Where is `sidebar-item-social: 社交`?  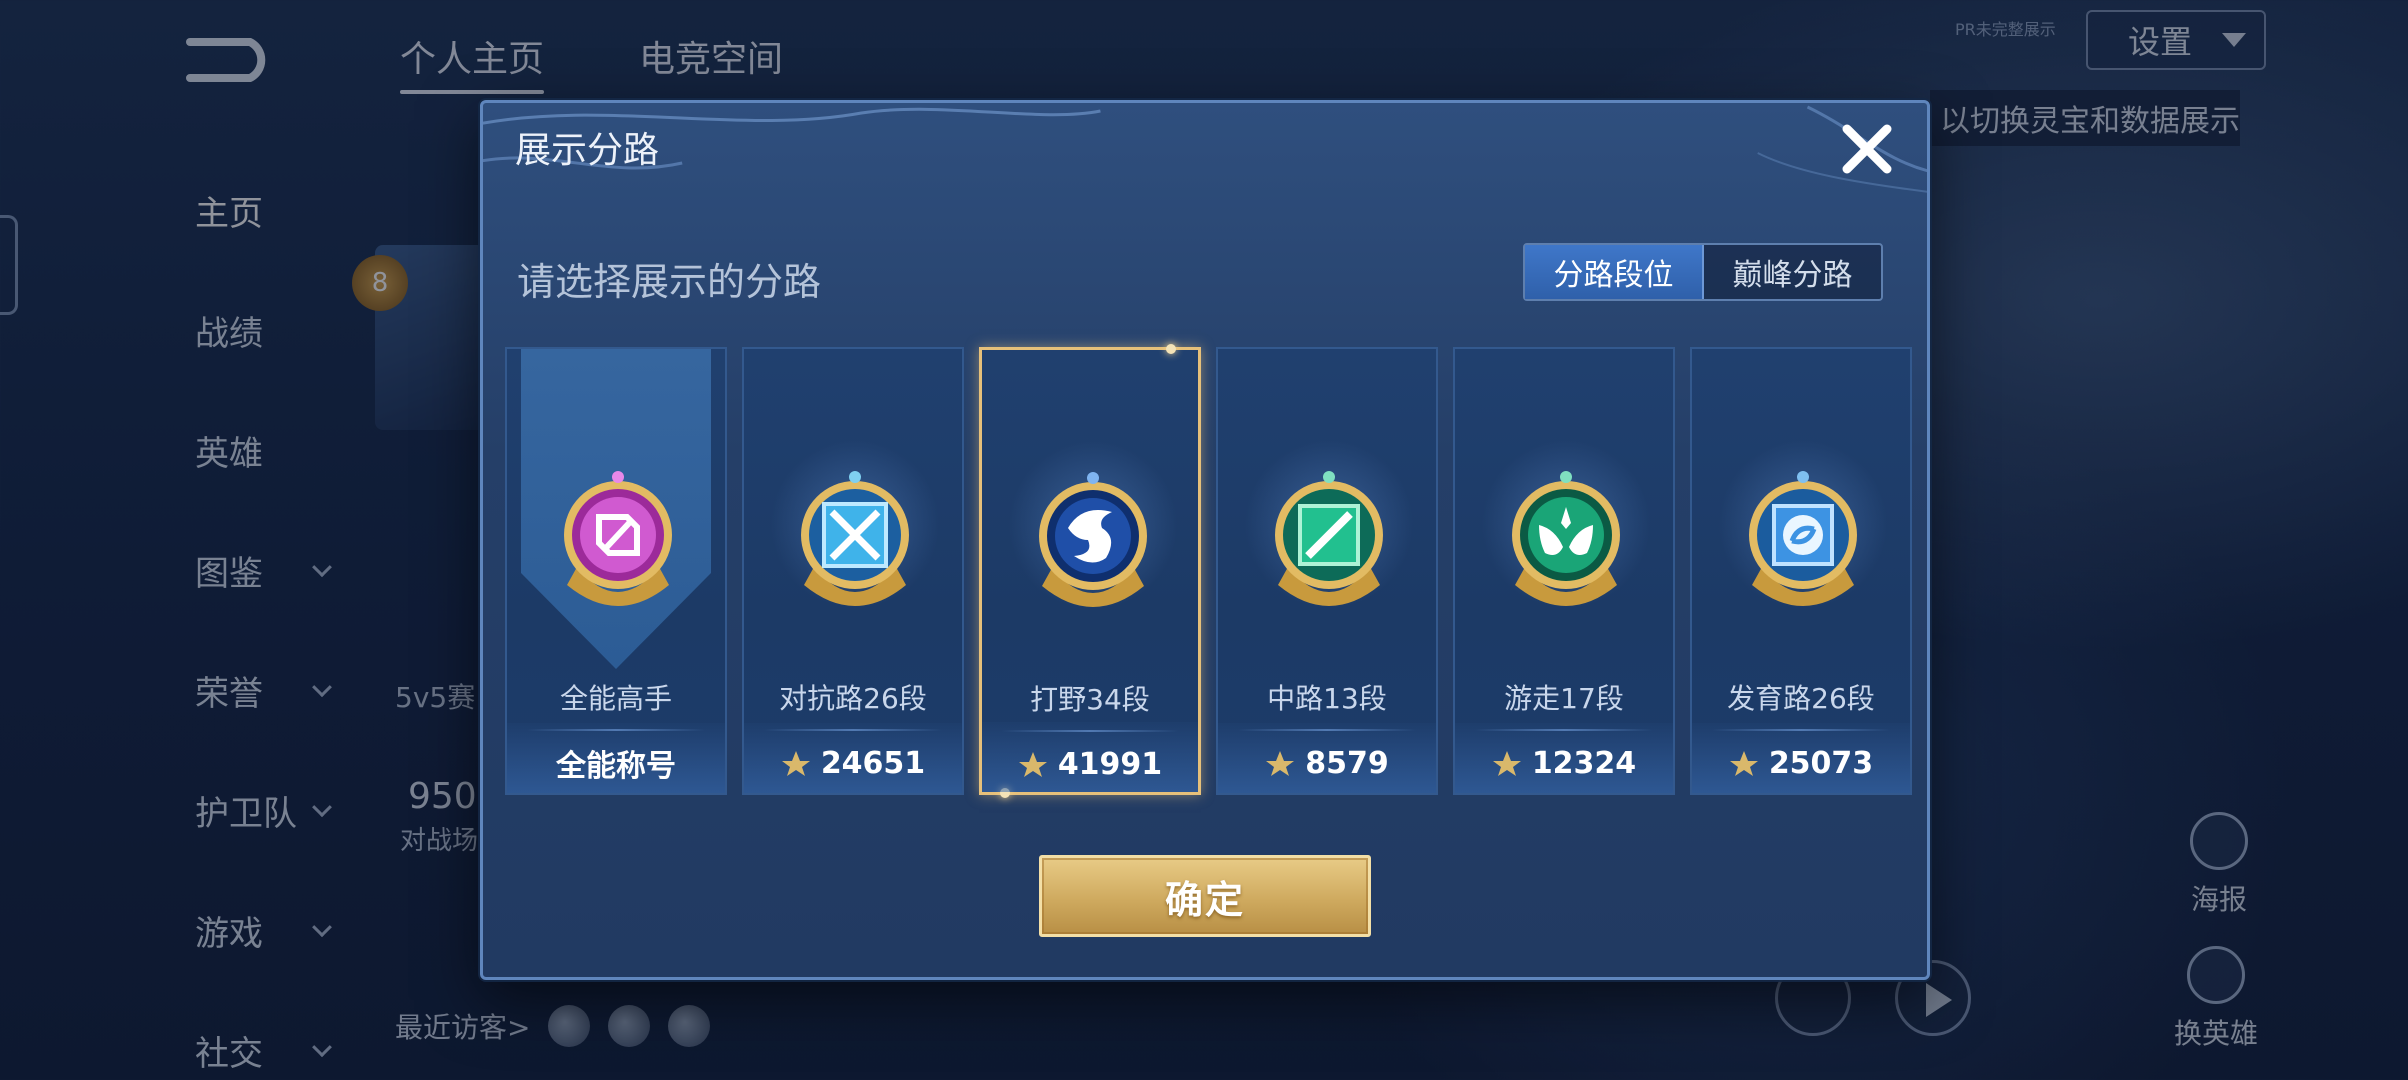
sidebar-item-social: 社交 is located at coordinates (230, 1035).